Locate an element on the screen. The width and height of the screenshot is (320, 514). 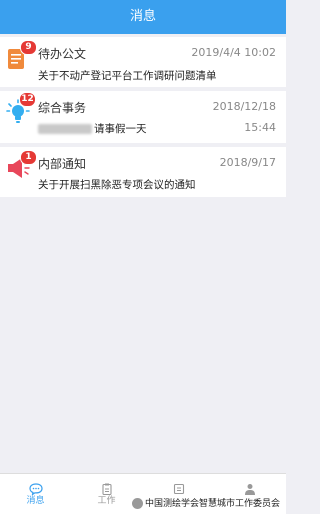
message-item-todo-documents: 9 待办公文 2019/4/4 10:02 关于不动产登记平台工作调研问题清单 is located at coordinates (143, 62).